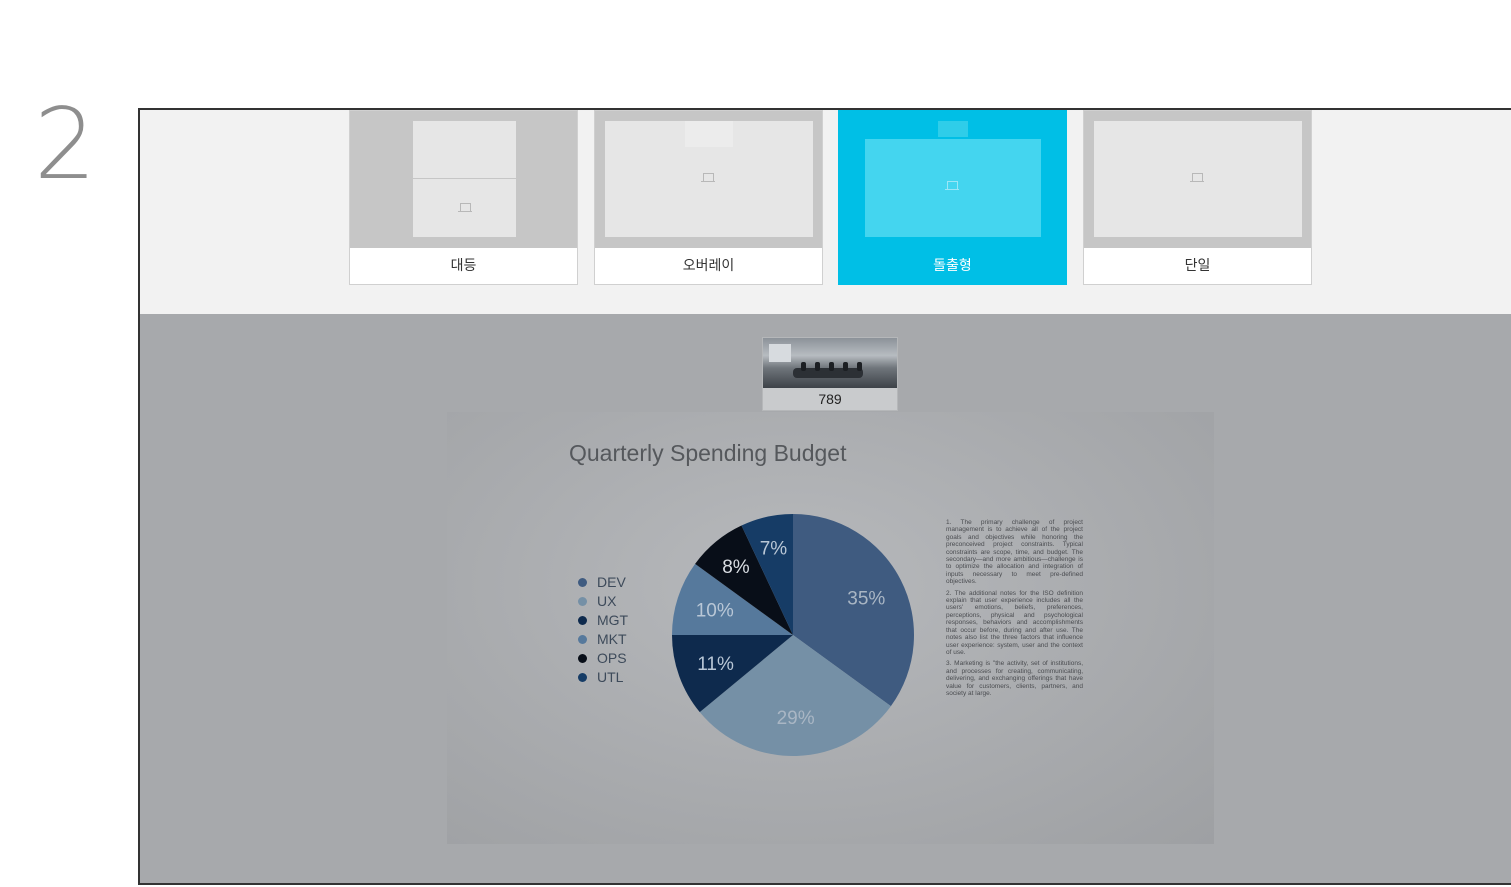 The width and height of the screenshot is (1511, 887). I want to click on participant-thumbnail: 789, so click(830, 374).